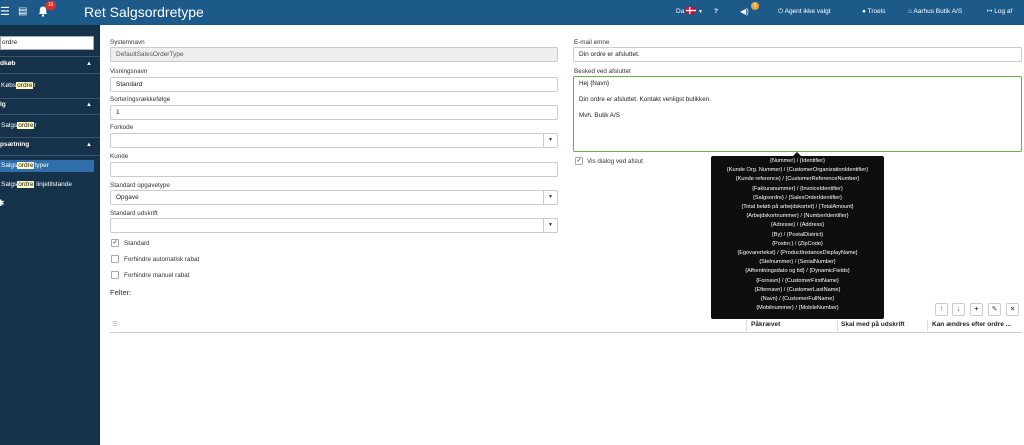  Describe the element at coordinates (334, 197) in the screenshot. I see `opgavetype-select: Opgave ▼` at that location.